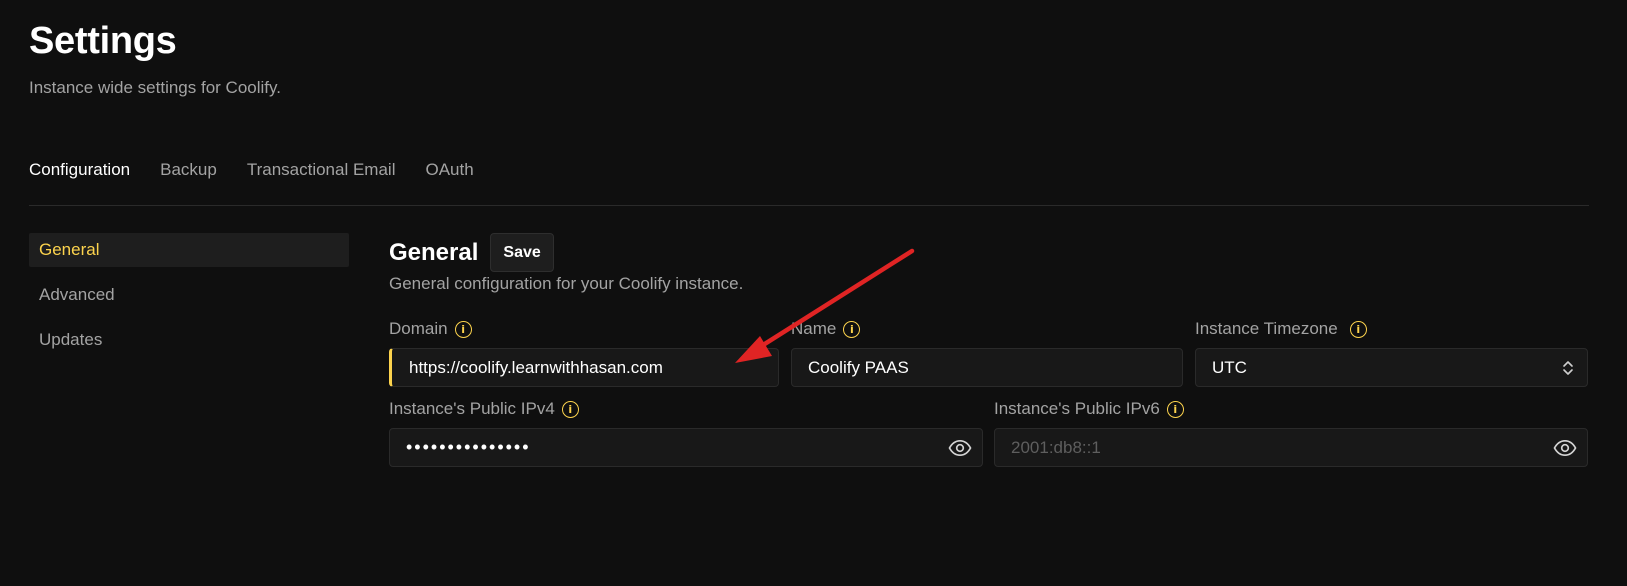  I want to click on name-label: Name i, so click(987, 329).